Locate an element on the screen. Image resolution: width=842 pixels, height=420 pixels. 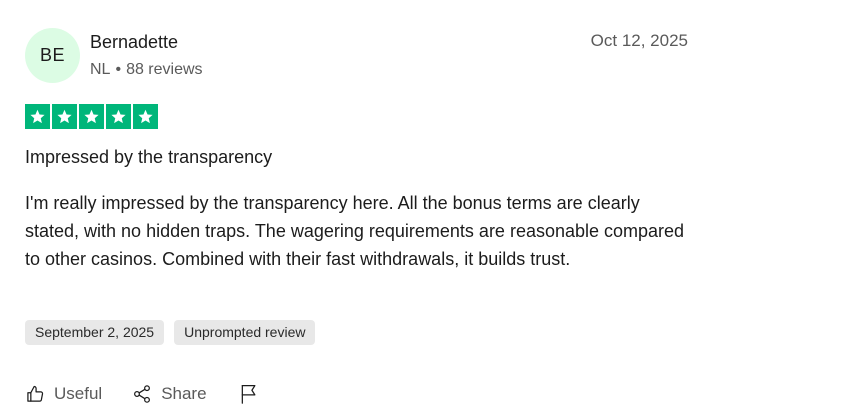
share-label: Share is located at coordinates (184, 393).